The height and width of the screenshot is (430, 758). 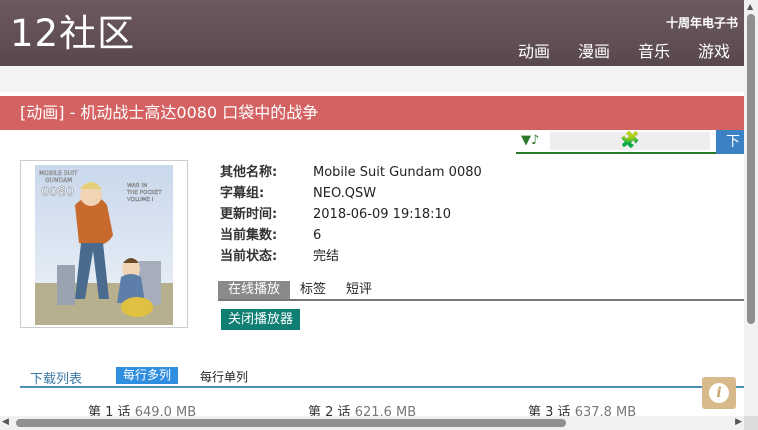 What do you see at coordinates (313, 290) in the screenshot?
I see `tab-tags: 标签` at bounding box center [313, 290].